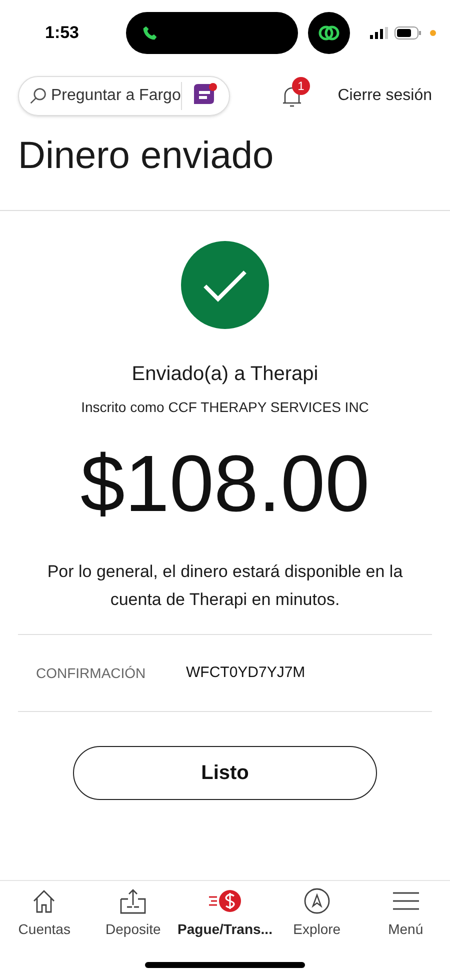 Image resolution: width=450 pixels, height=976 pixels. Describe the element at coordinates (62, 33) in the screenshot. I see `status-time: 1:53` at that location.